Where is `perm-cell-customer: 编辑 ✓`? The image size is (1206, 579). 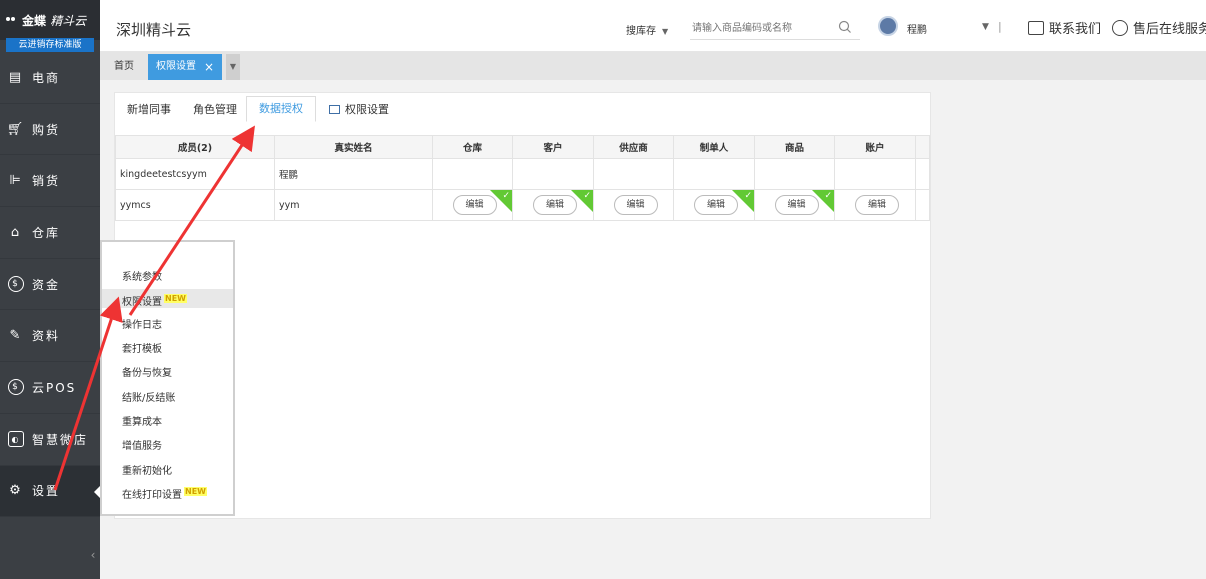
perm-cell-customer: 编辑 ✓ is located at coordinates (553, 205).